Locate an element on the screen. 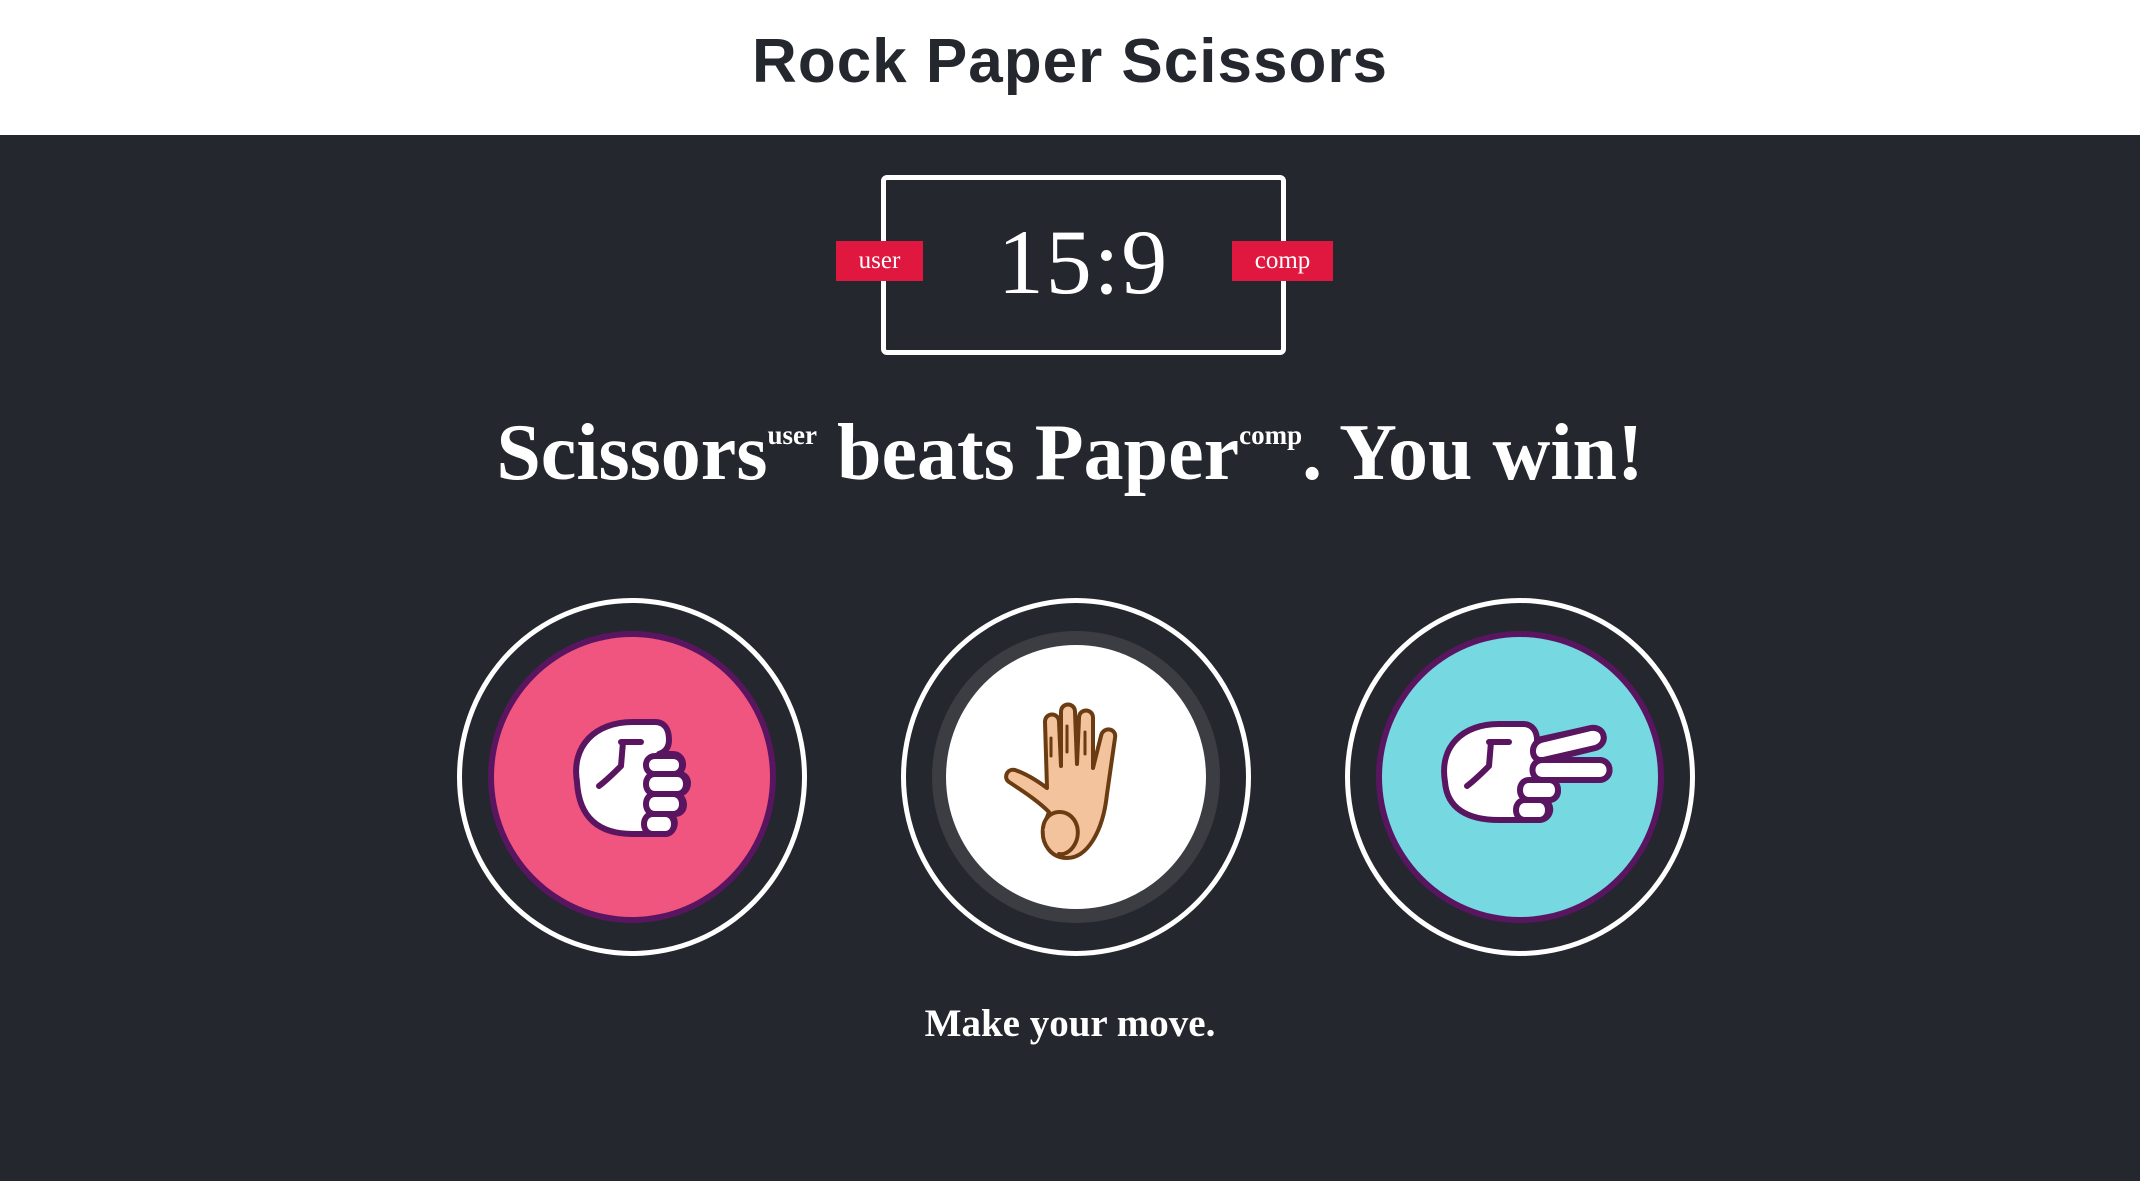 This screenshot has width=2140, height=1181. paper-button is located at coordinates (1076, 777).